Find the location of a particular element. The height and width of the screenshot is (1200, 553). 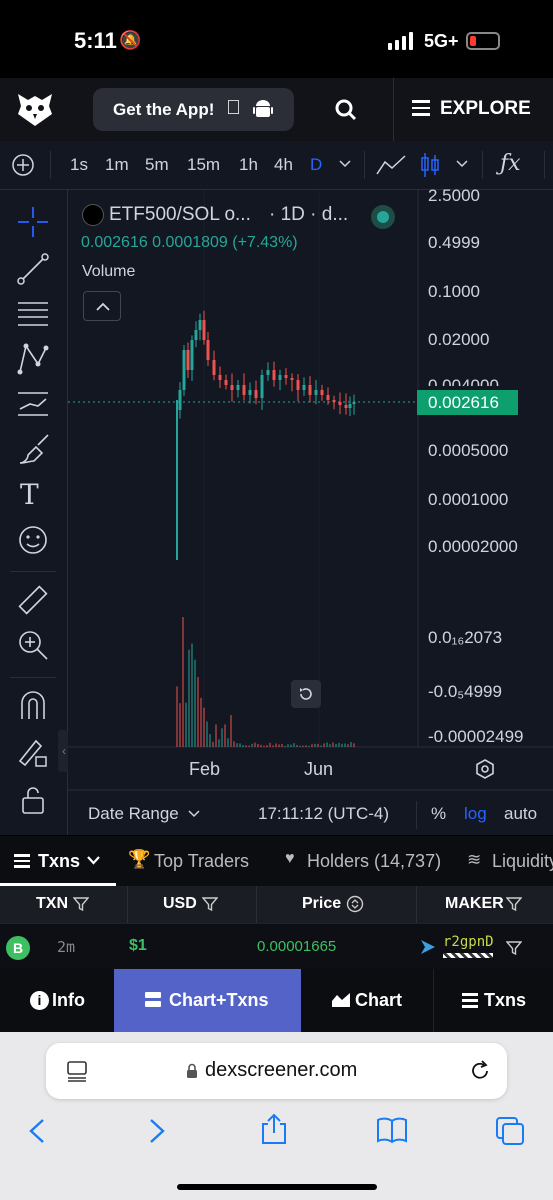

ruler-icon is located at coordinates (33, 600).